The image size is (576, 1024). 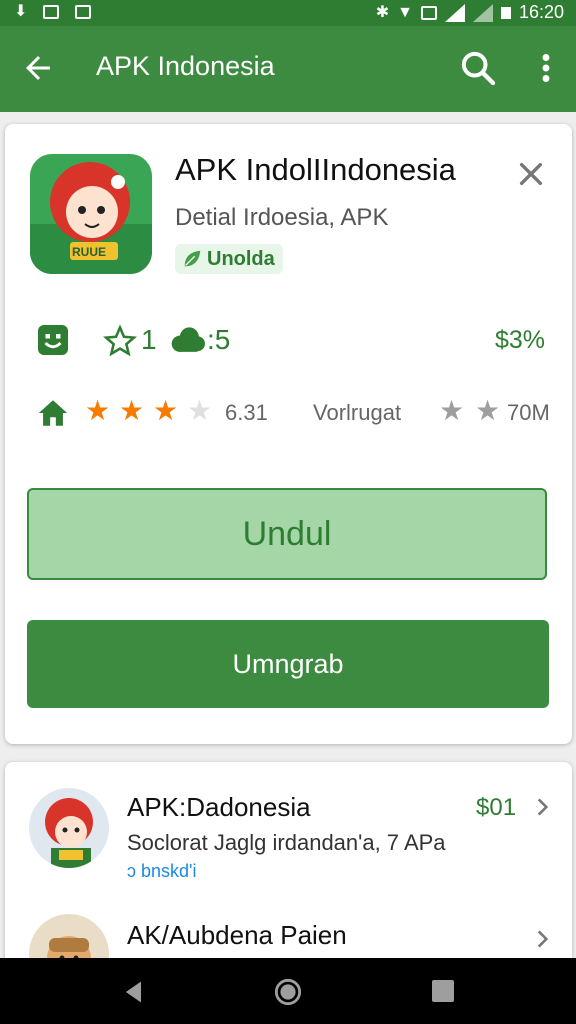 I want to click on status-notification-icons: ⬇, so click(x=53, y=12).